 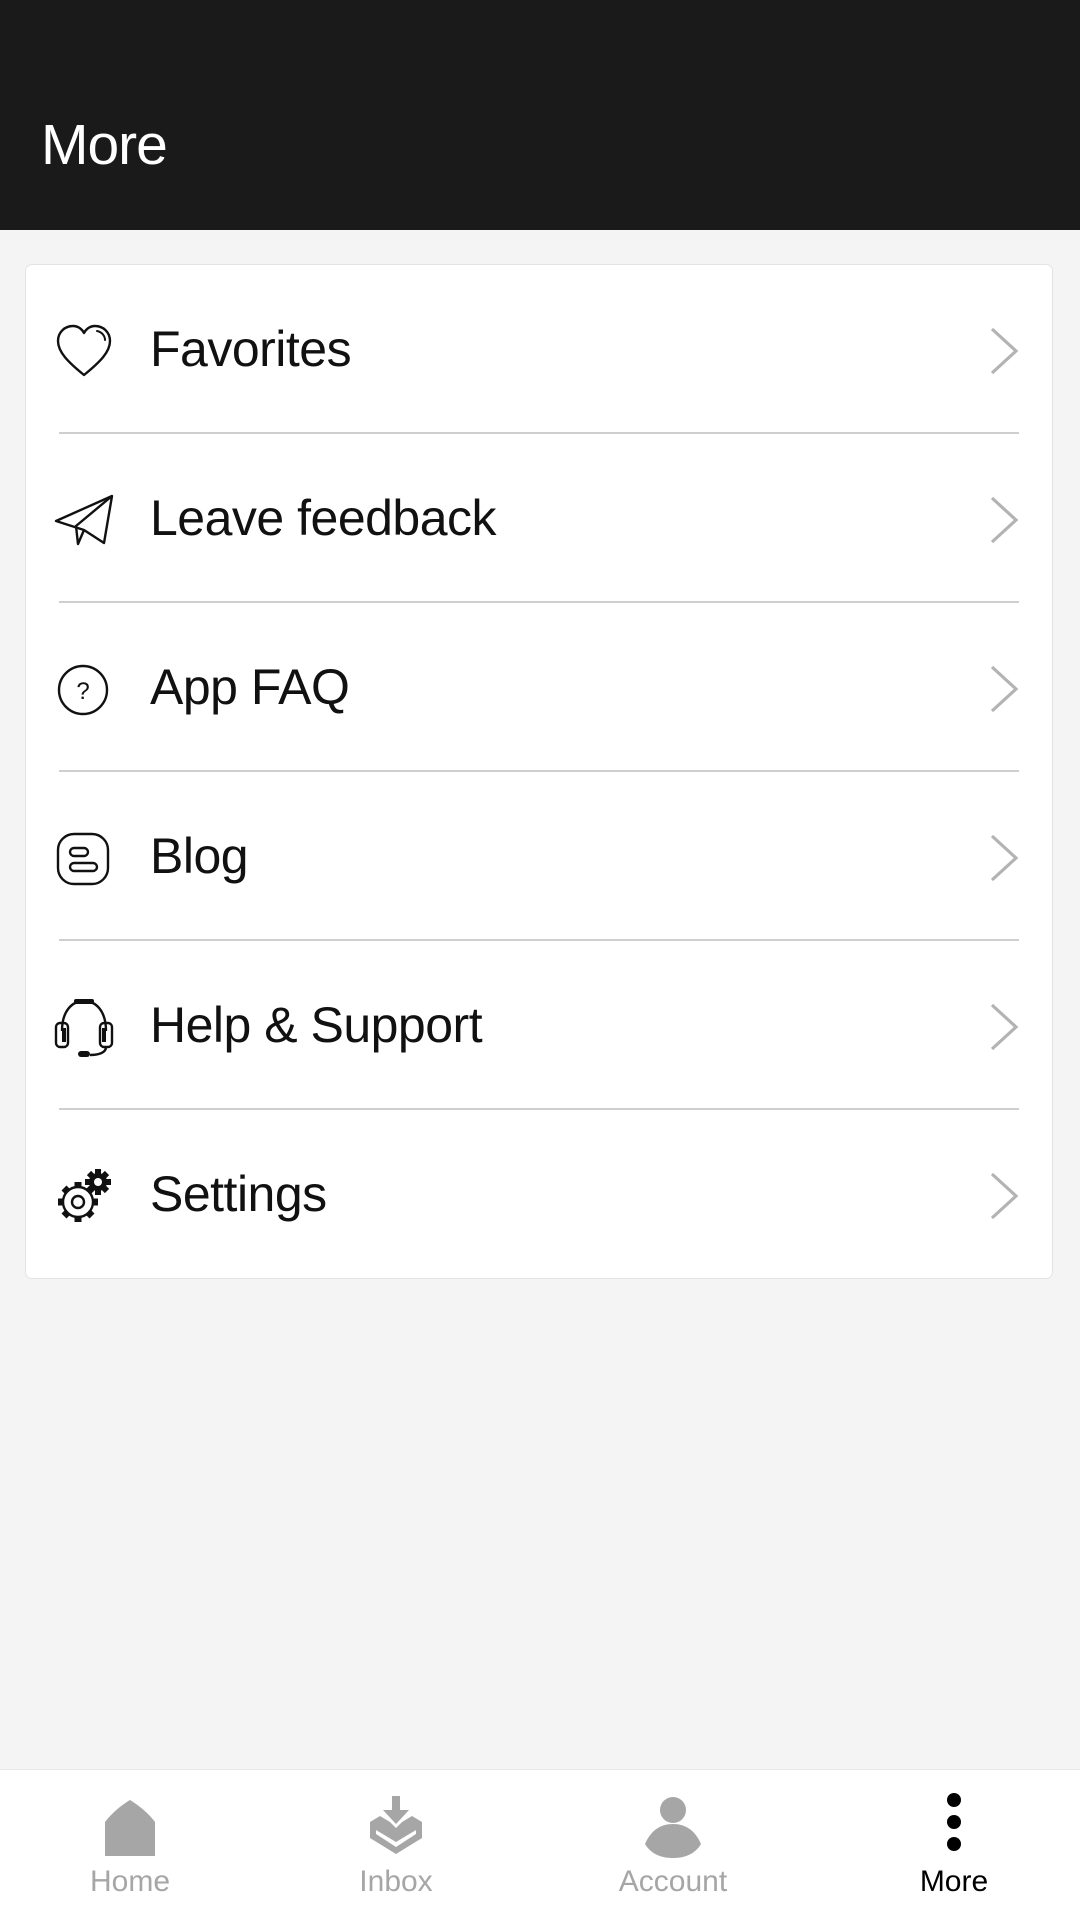 What do you see at coordinates (954, 1825) in the screenshot?
I see `vertical-dots-icon` at bounding box center [954, 1825].